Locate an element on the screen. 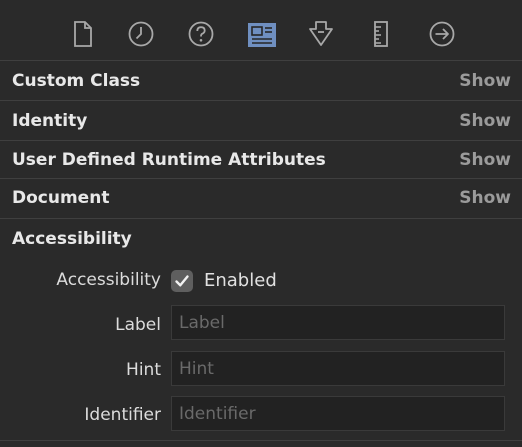 The width and height of the screenshot is (522, 447). label-field-label: Label is located at coordinates (138, 325).